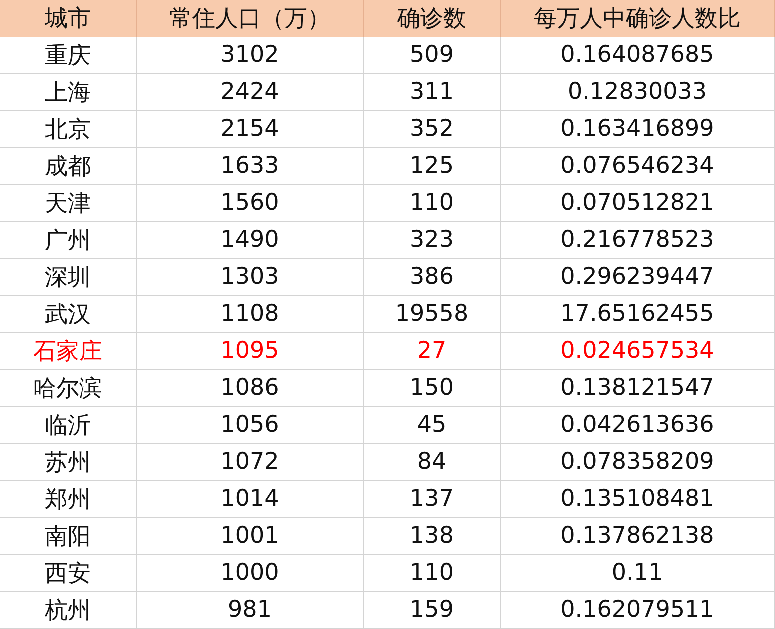 This screenshot has height=629, width=775. What do you see at coordinates (250, 462) in the screenshot?
I see `table-cell: 1072` at bounding box center [250, 462].